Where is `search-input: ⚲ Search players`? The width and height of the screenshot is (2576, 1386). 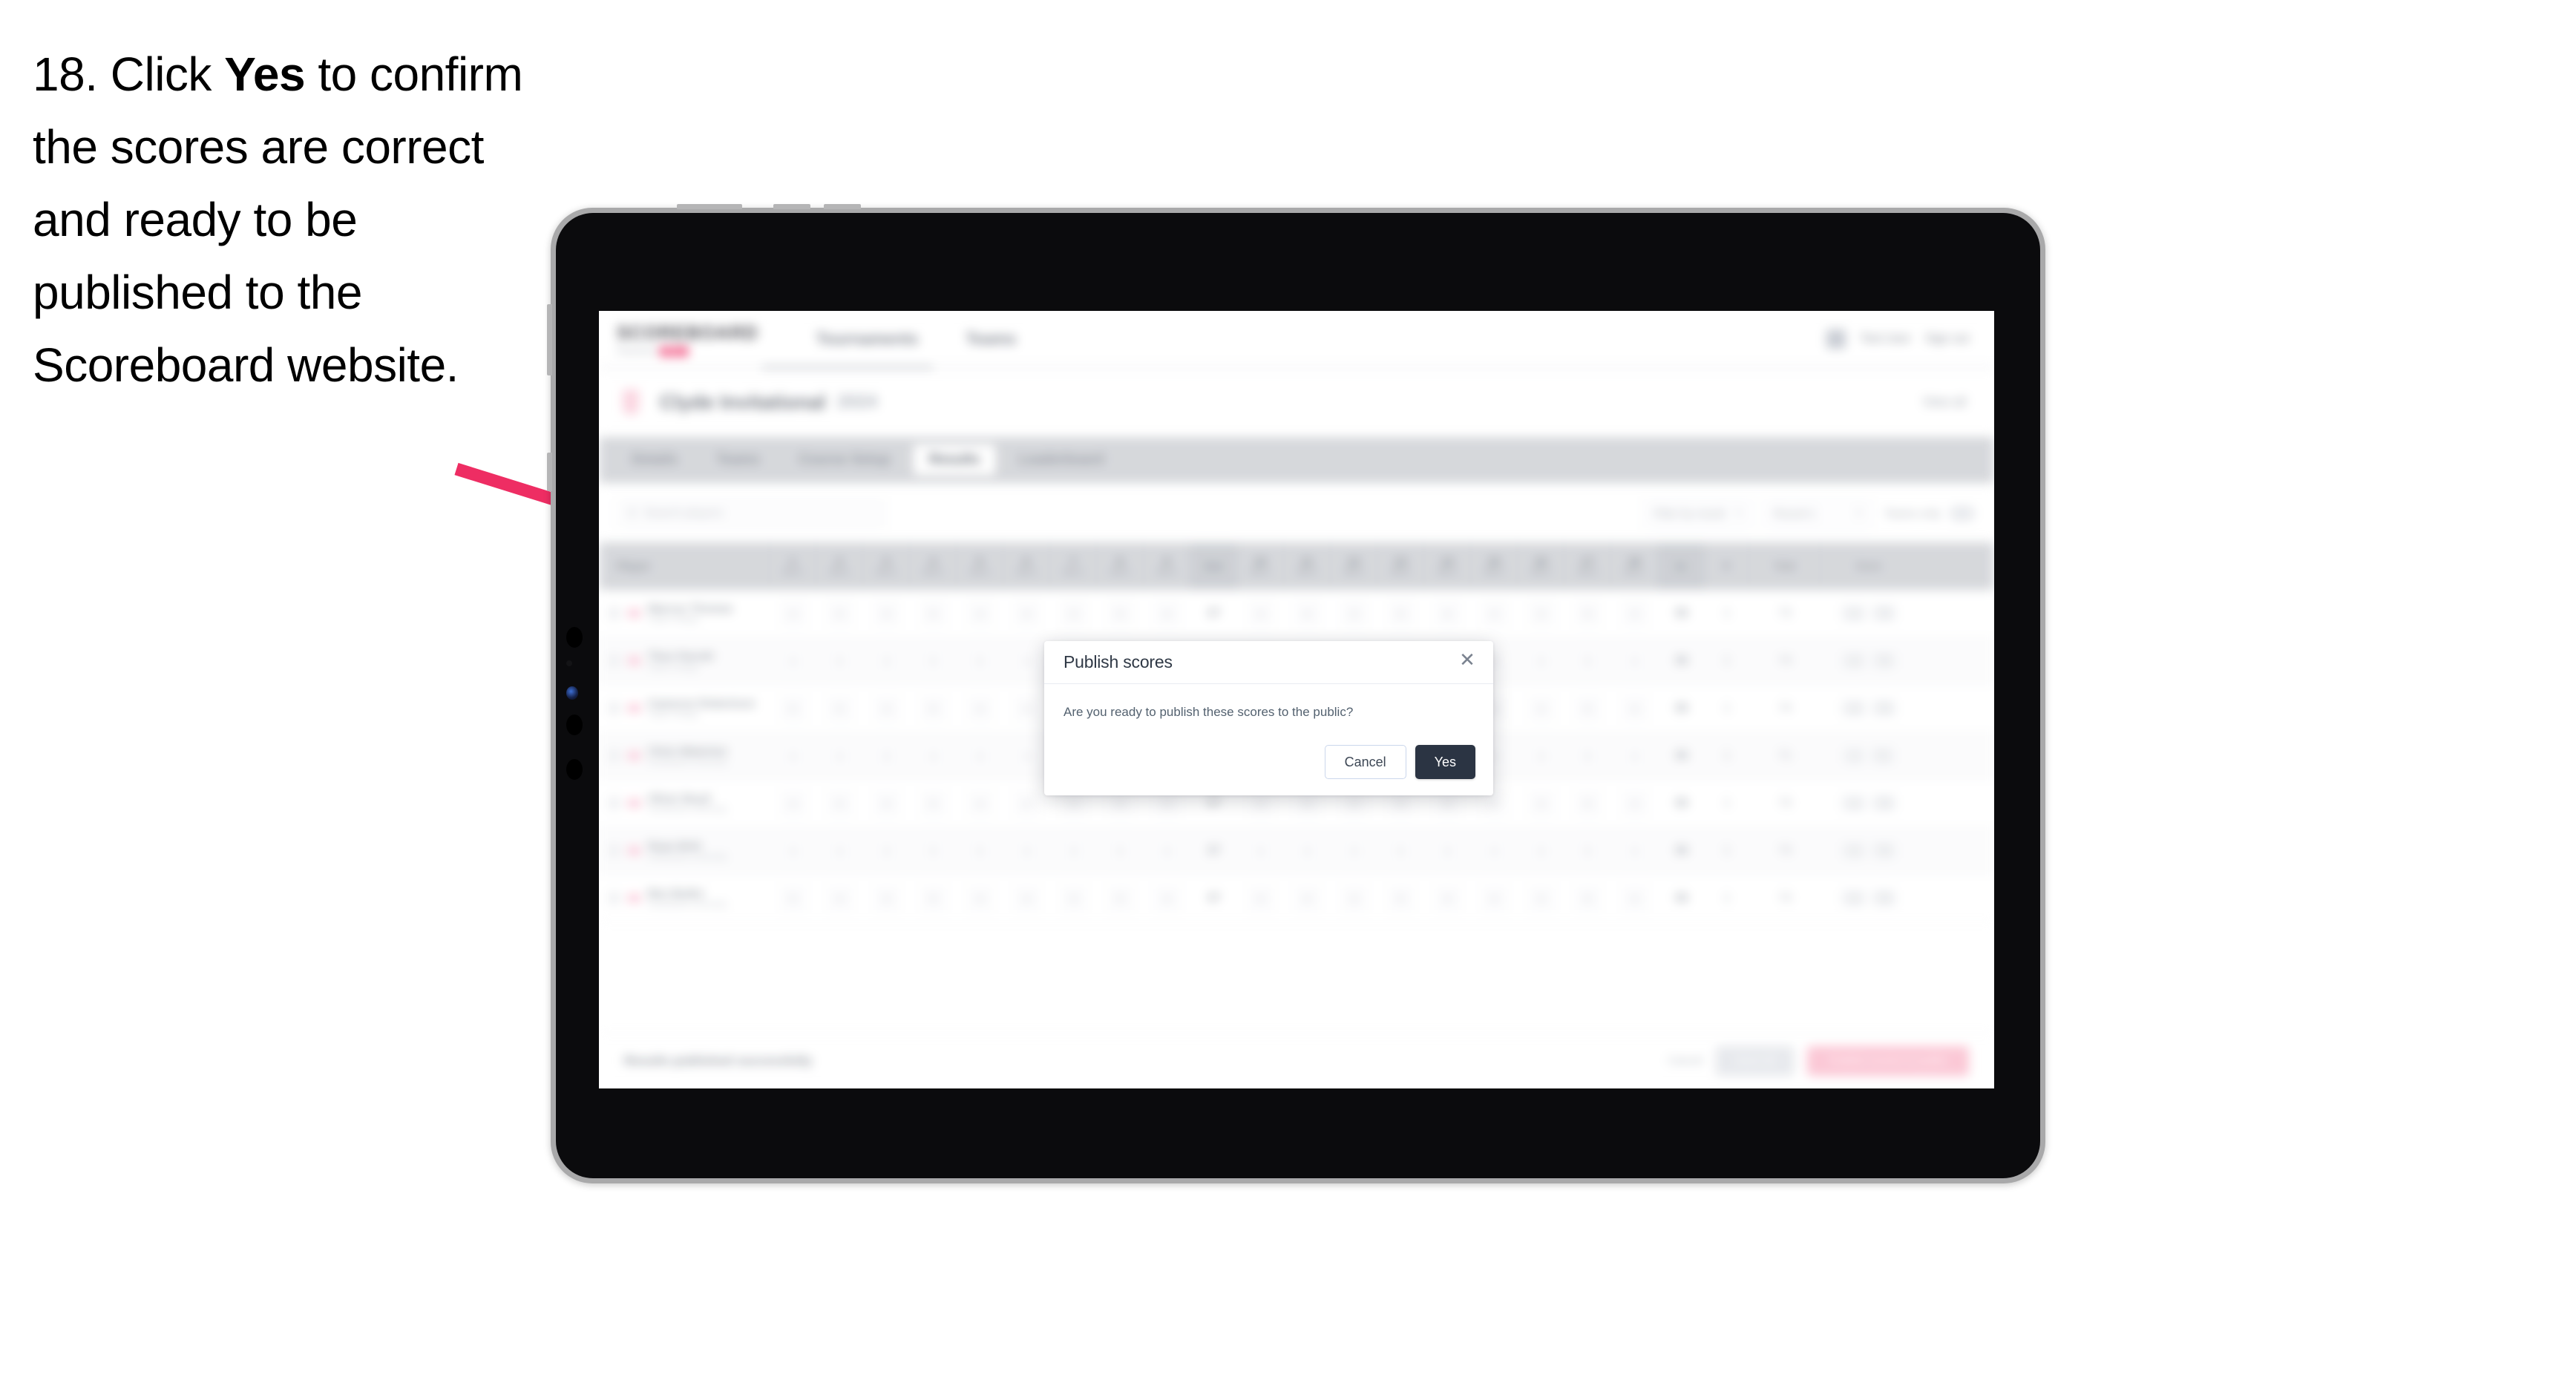
search-input: ⚲ Search players is located at coordinates (751, 513).